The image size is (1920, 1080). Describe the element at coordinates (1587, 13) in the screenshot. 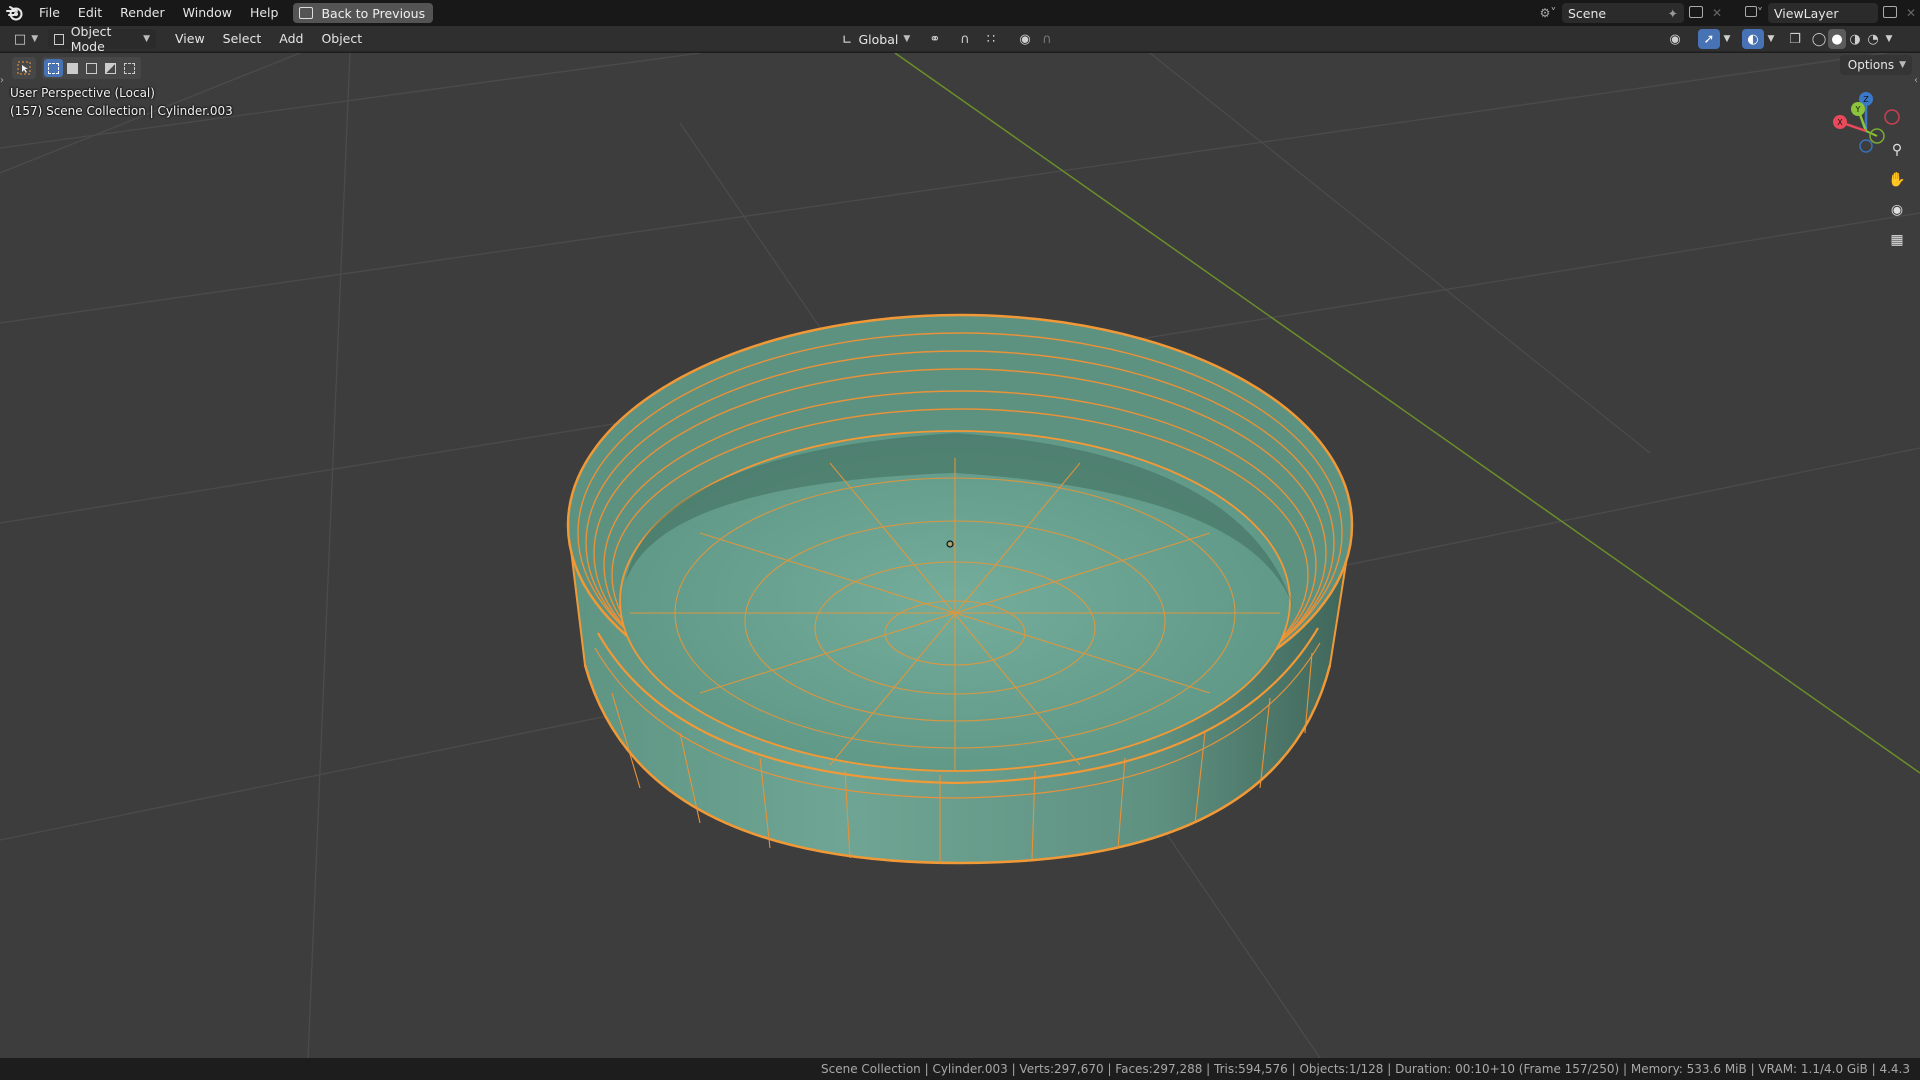

I see `scene-name: Scene` at that location.